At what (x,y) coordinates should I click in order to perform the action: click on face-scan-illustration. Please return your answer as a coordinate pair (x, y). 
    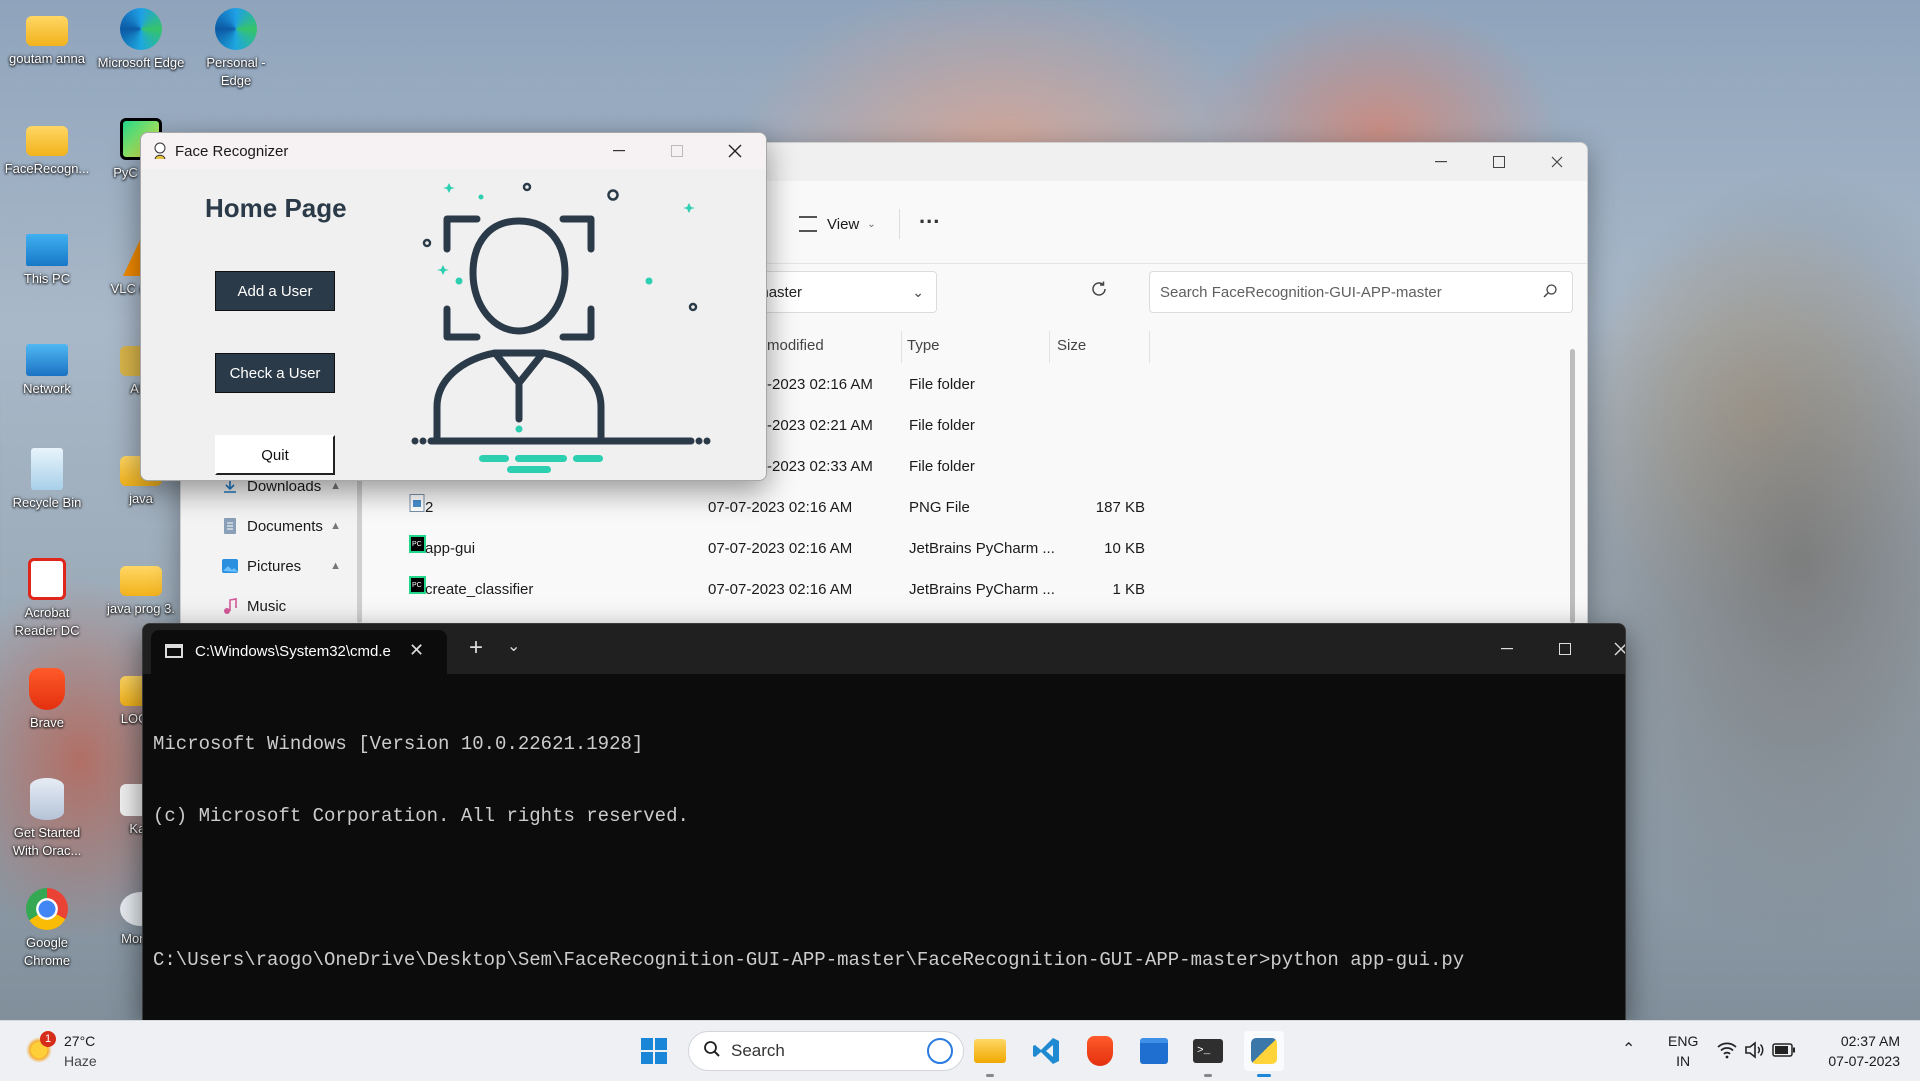
    Looking at the image, I should click on (561, 327).